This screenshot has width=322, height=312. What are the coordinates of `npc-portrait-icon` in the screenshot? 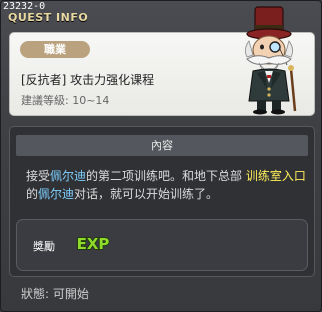 It's located at (271, 60).